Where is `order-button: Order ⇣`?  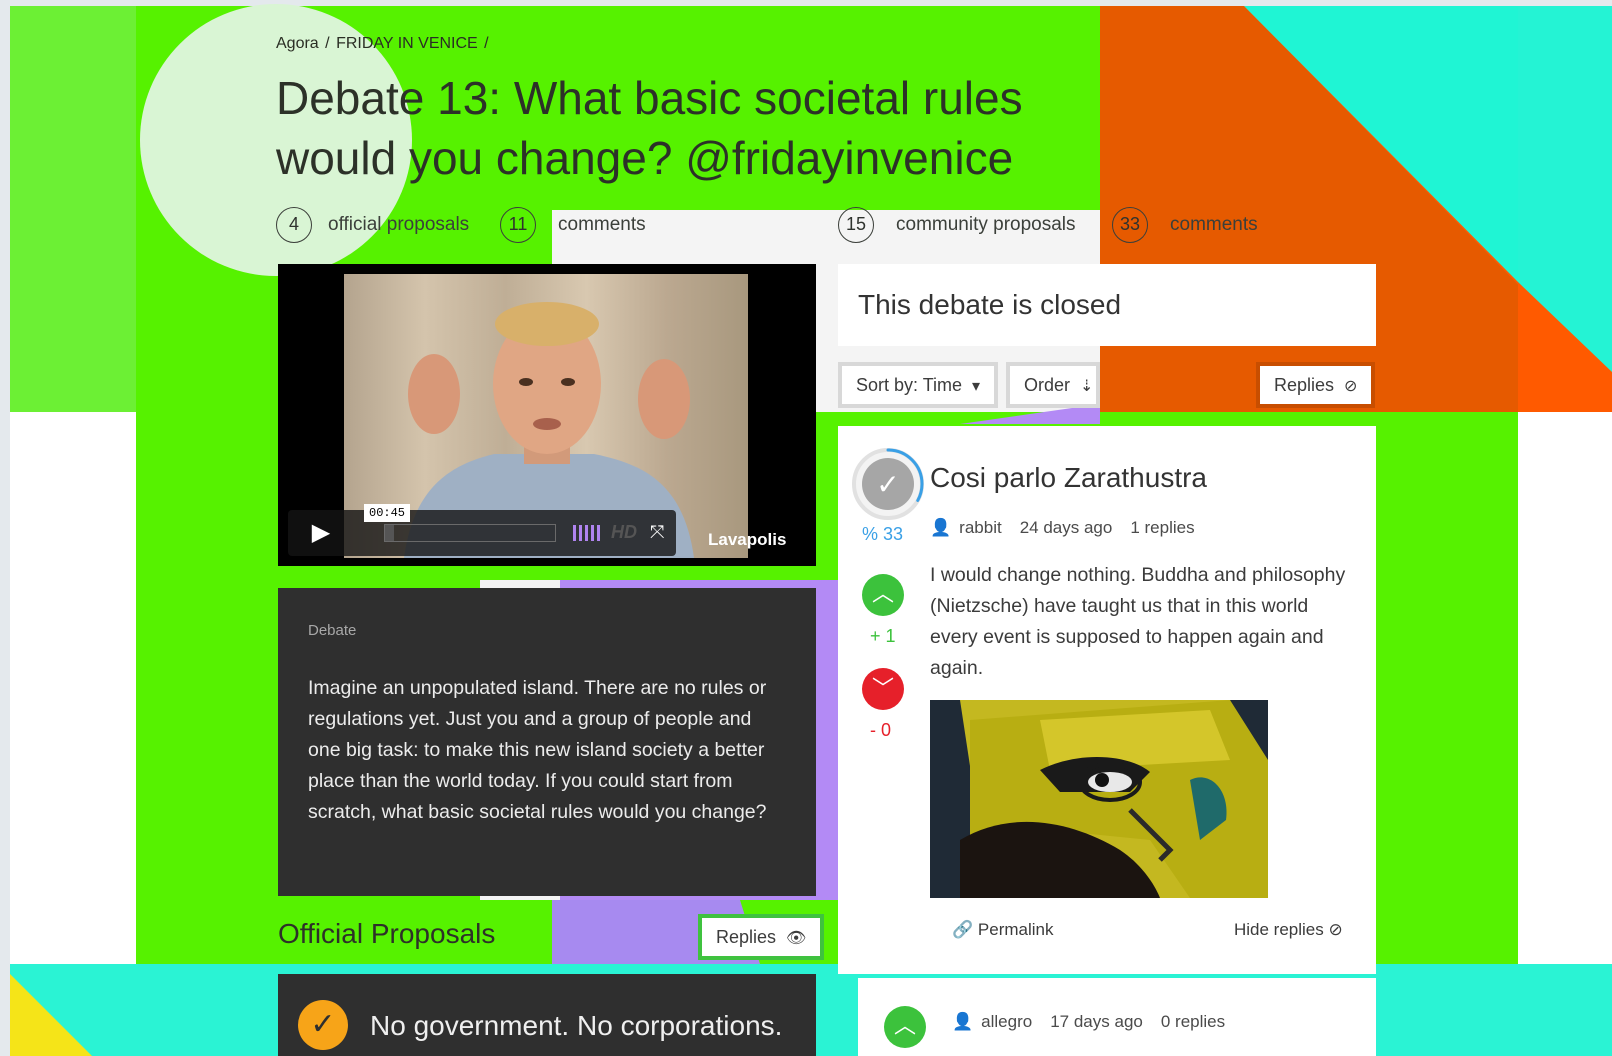 order-button: Order ⇣ is located at coordinates (1053, 385).